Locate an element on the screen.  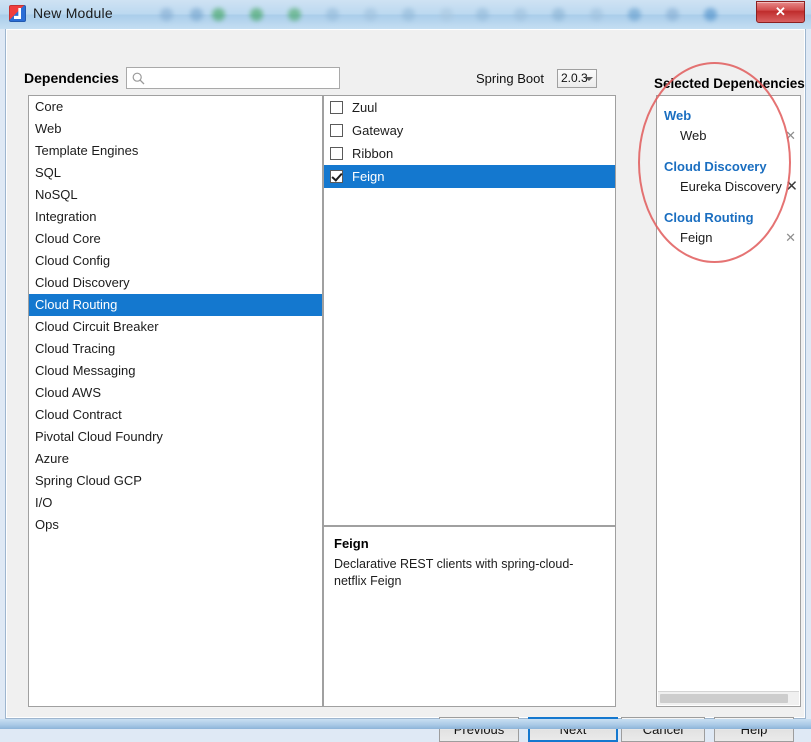
category-item: Cloud AWS is located at coordinates (175, 393).